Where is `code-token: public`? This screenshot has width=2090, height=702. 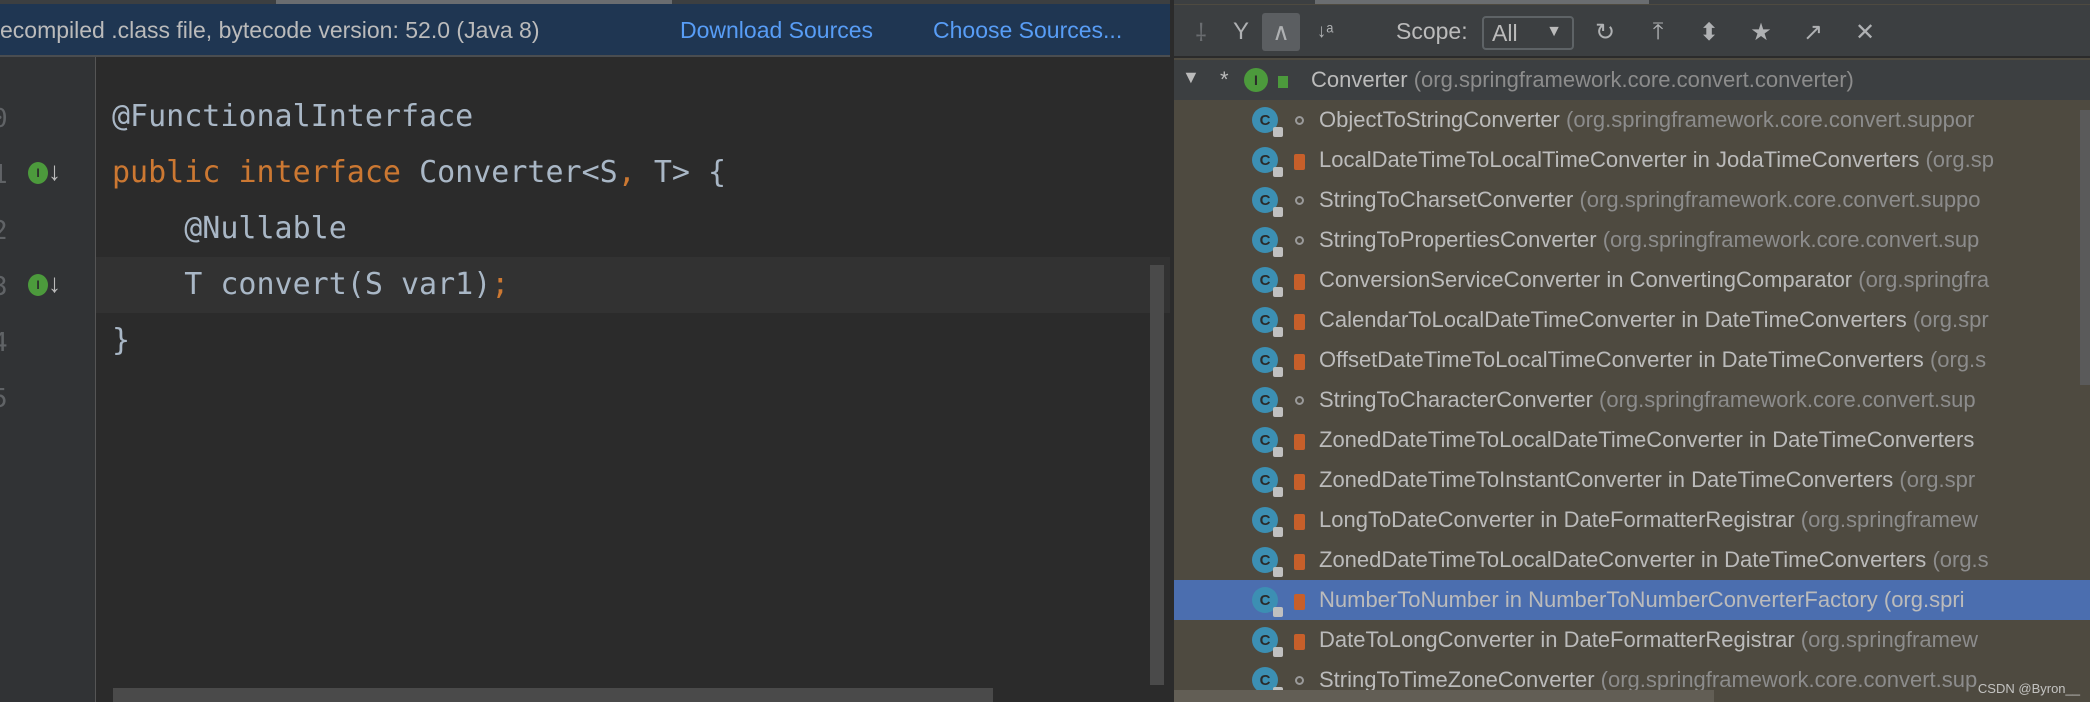 code-token: public is located at coordinates (175, 172).